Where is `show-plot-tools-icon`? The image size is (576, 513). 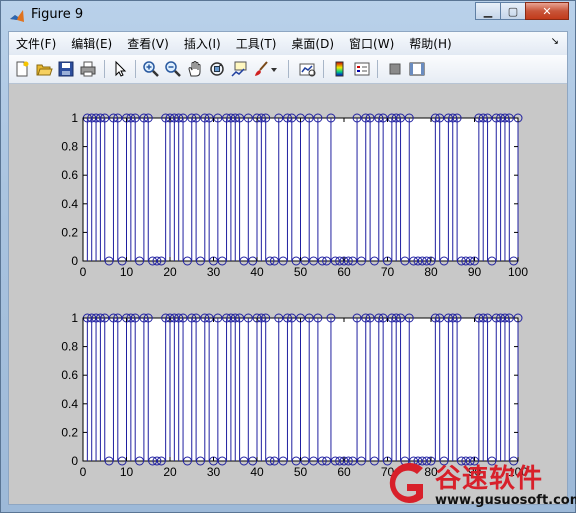
show-plot-tools-icon is located at coordinates (417, 69).